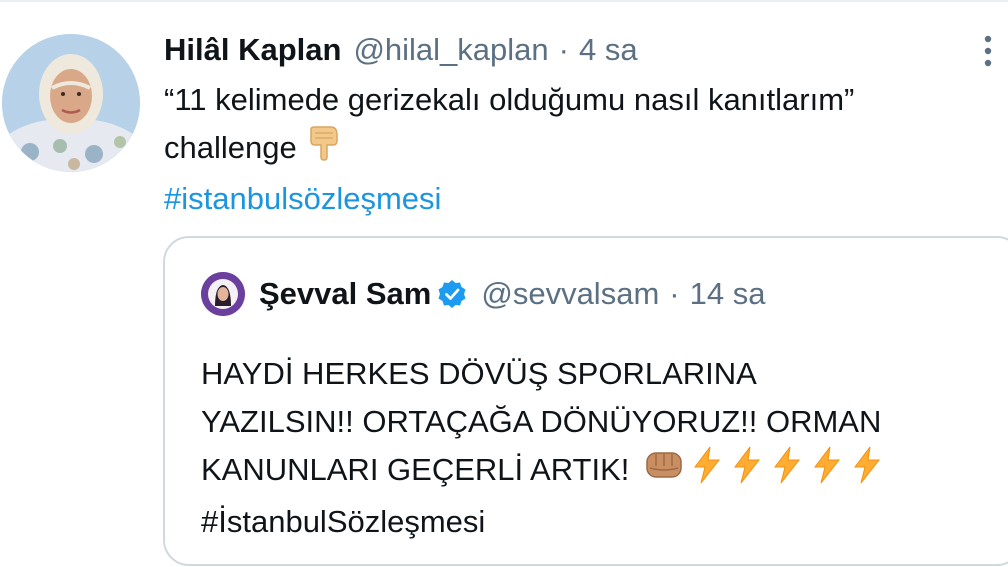 This screenshot has width=1008, height=567. What do you see at coordinates (579, 199) in the screenshot?
I see `tweet-hashtag-link: #istanbulsözleşmesi` at bounding box center [579, 199].